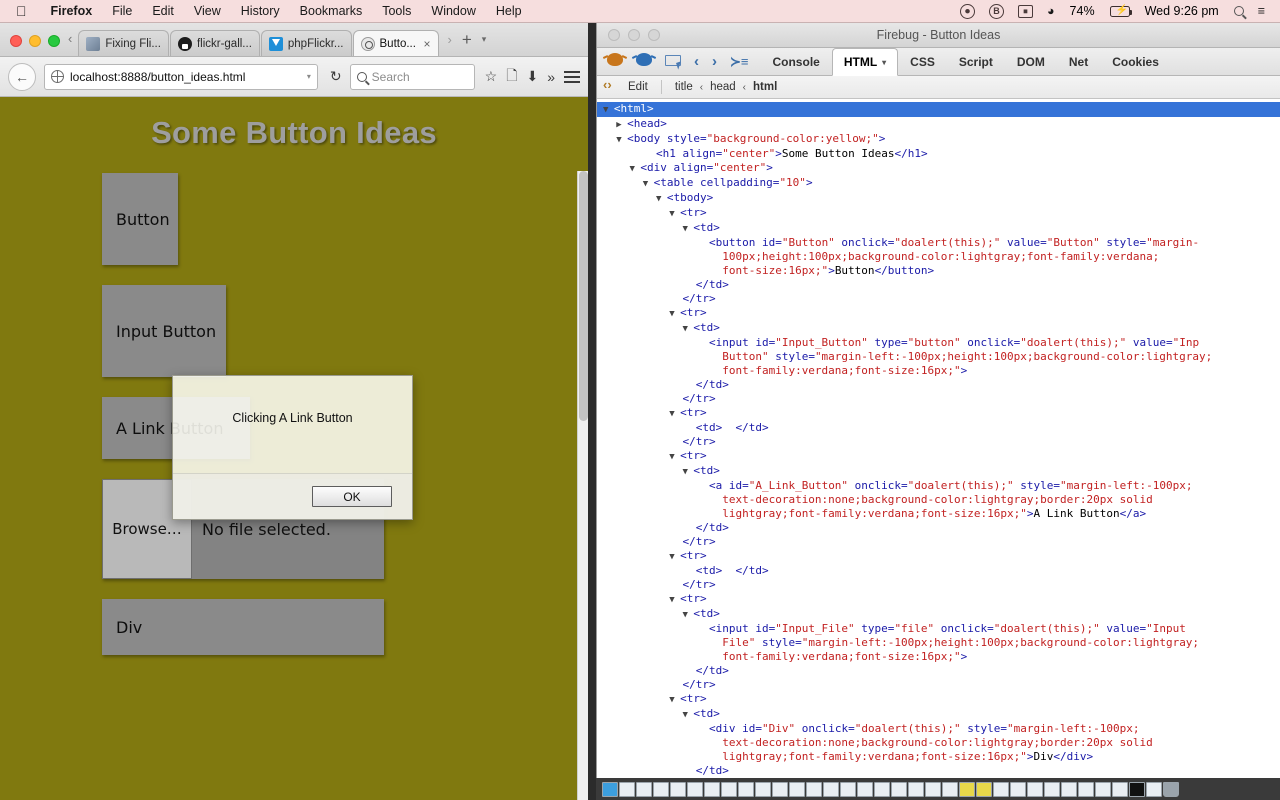 This screenshot has width=1280, height=800. I want to click on menu-item-file: File, so click(122, 11).